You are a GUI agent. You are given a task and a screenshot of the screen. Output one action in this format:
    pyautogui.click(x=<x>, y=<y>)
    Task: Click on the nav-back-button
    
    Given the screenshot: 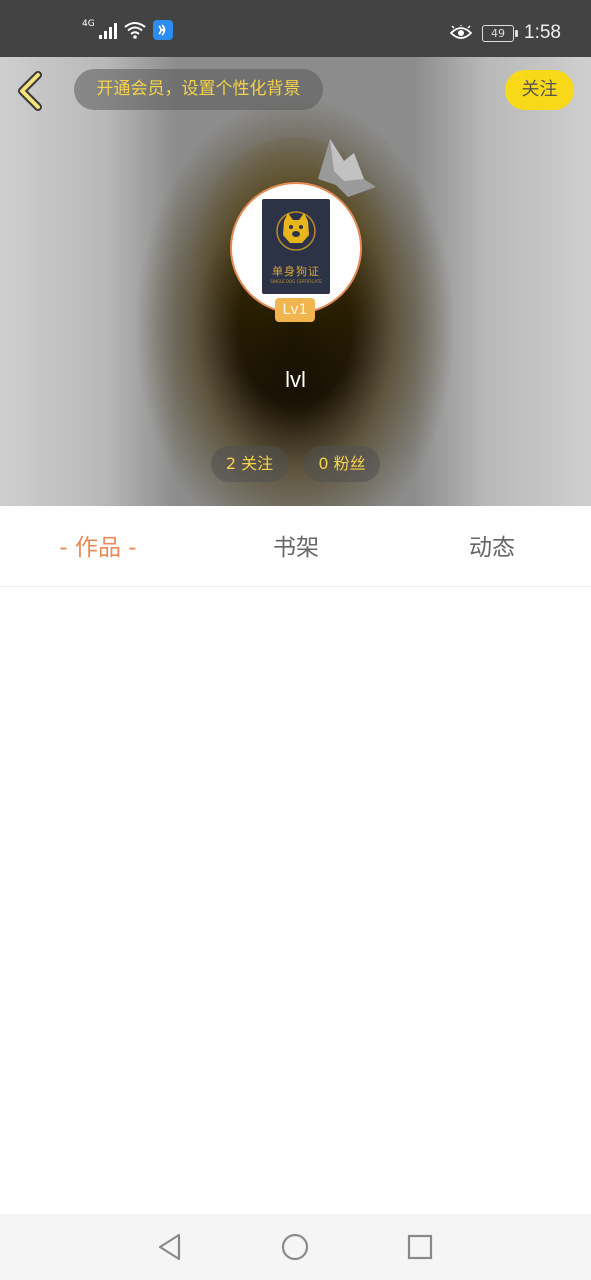 What is the action you would take?
    pyautogui.click(x=170, y=1247)
    